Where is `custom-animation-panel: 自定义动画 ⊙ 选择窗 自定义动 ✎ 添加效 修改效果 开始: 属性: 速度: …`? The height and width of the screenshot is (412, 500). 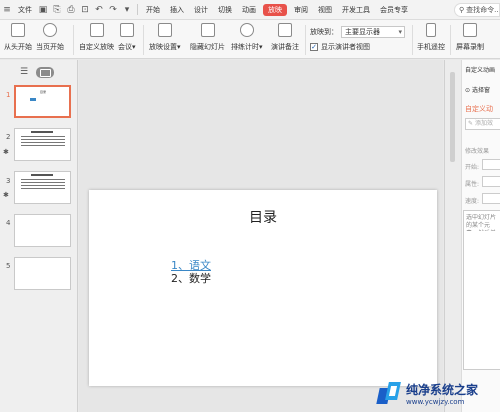 custom-animation-panel: 自定义动画 ⊙ 选择窗 自定义动 ✎ 添加效 修改效果 开始: 属性: 速度: … is located at coordinates (472, 236).